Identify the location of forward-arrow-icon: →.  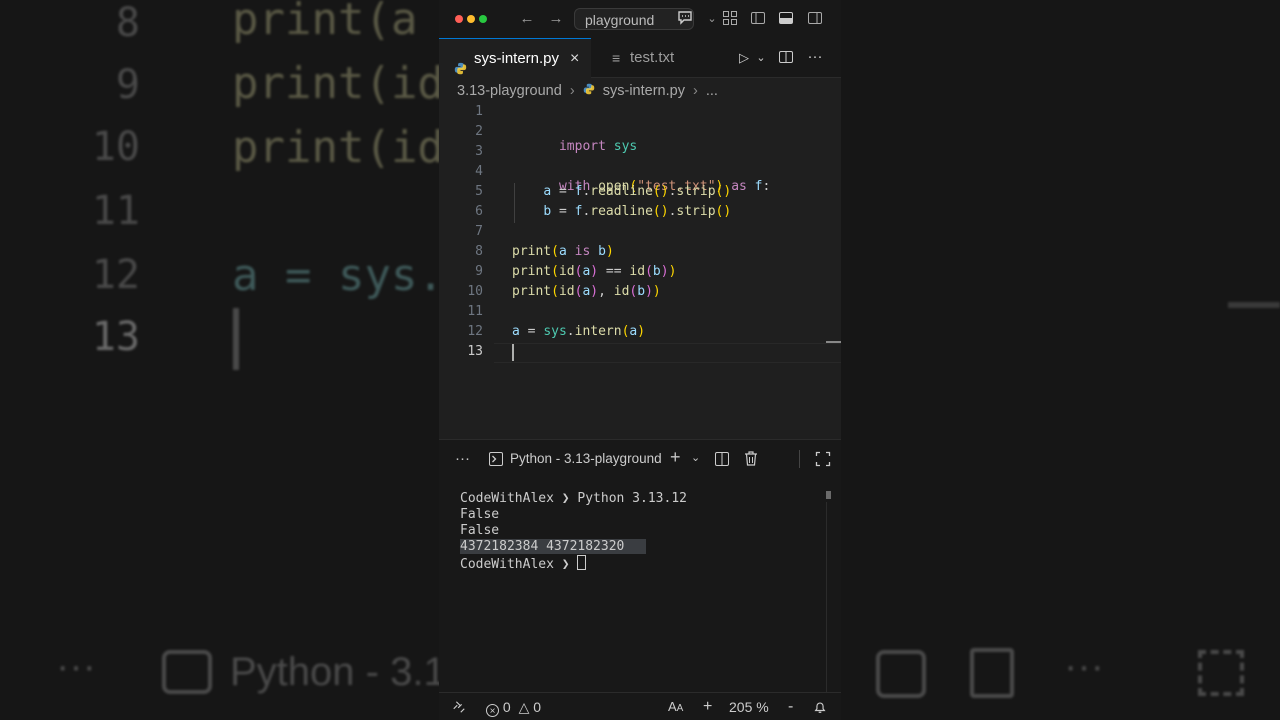
(556, 19).